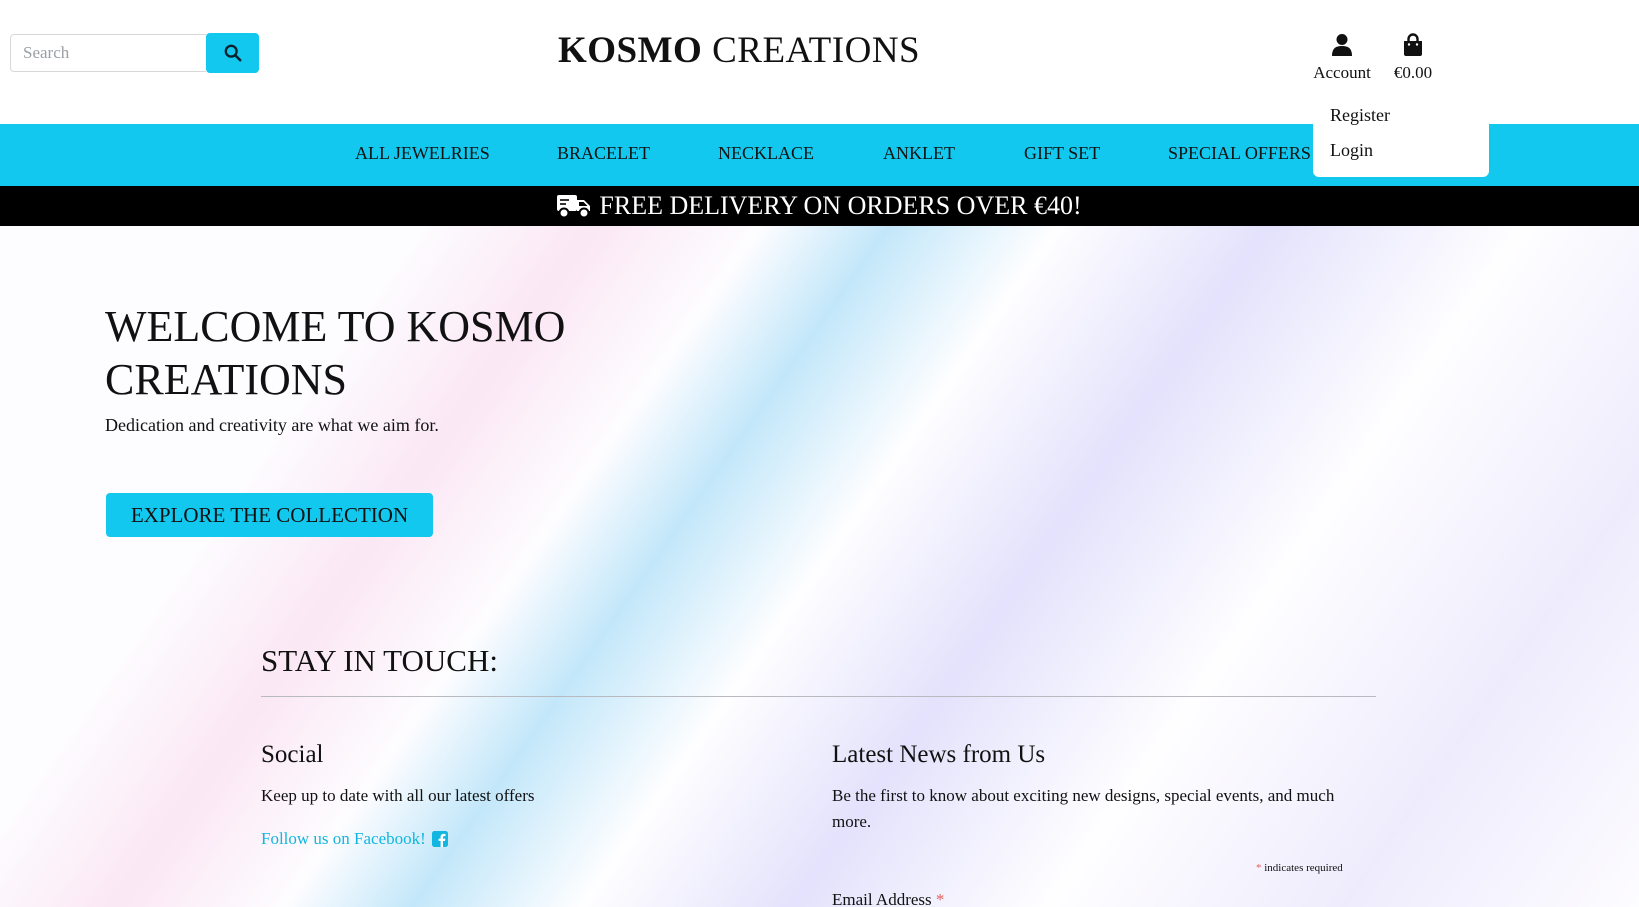  I want to click on email-required-asterisk: *, so click(940, 898).